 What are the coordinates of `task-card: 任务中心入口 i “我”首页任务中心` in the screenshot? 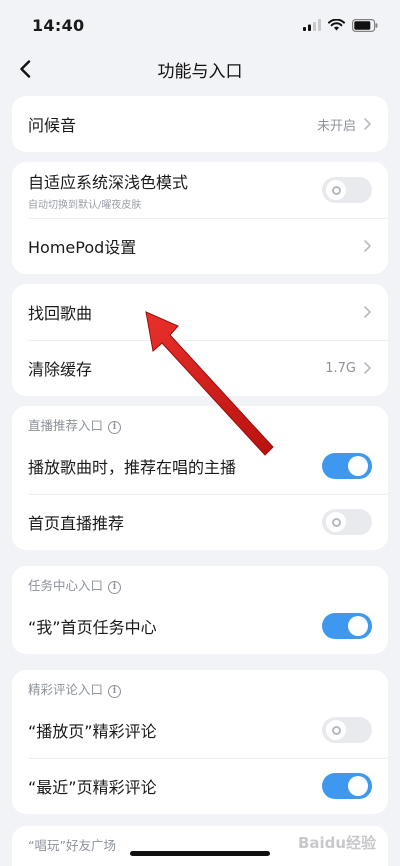 It's located at (200, 610).